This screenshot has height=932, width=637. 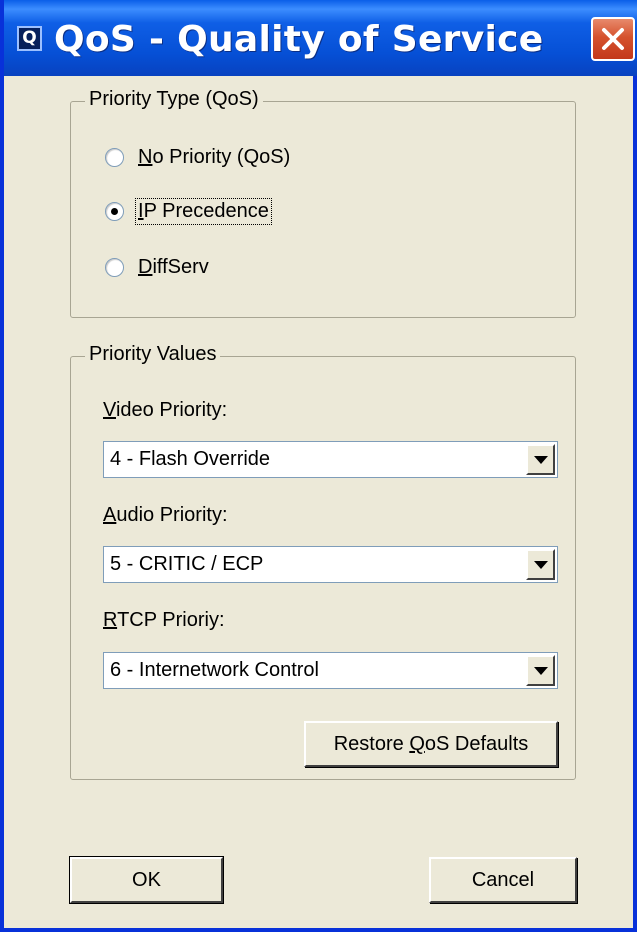 I want to click on audio-priority-dropdown-button, so click(x=540, y=564).